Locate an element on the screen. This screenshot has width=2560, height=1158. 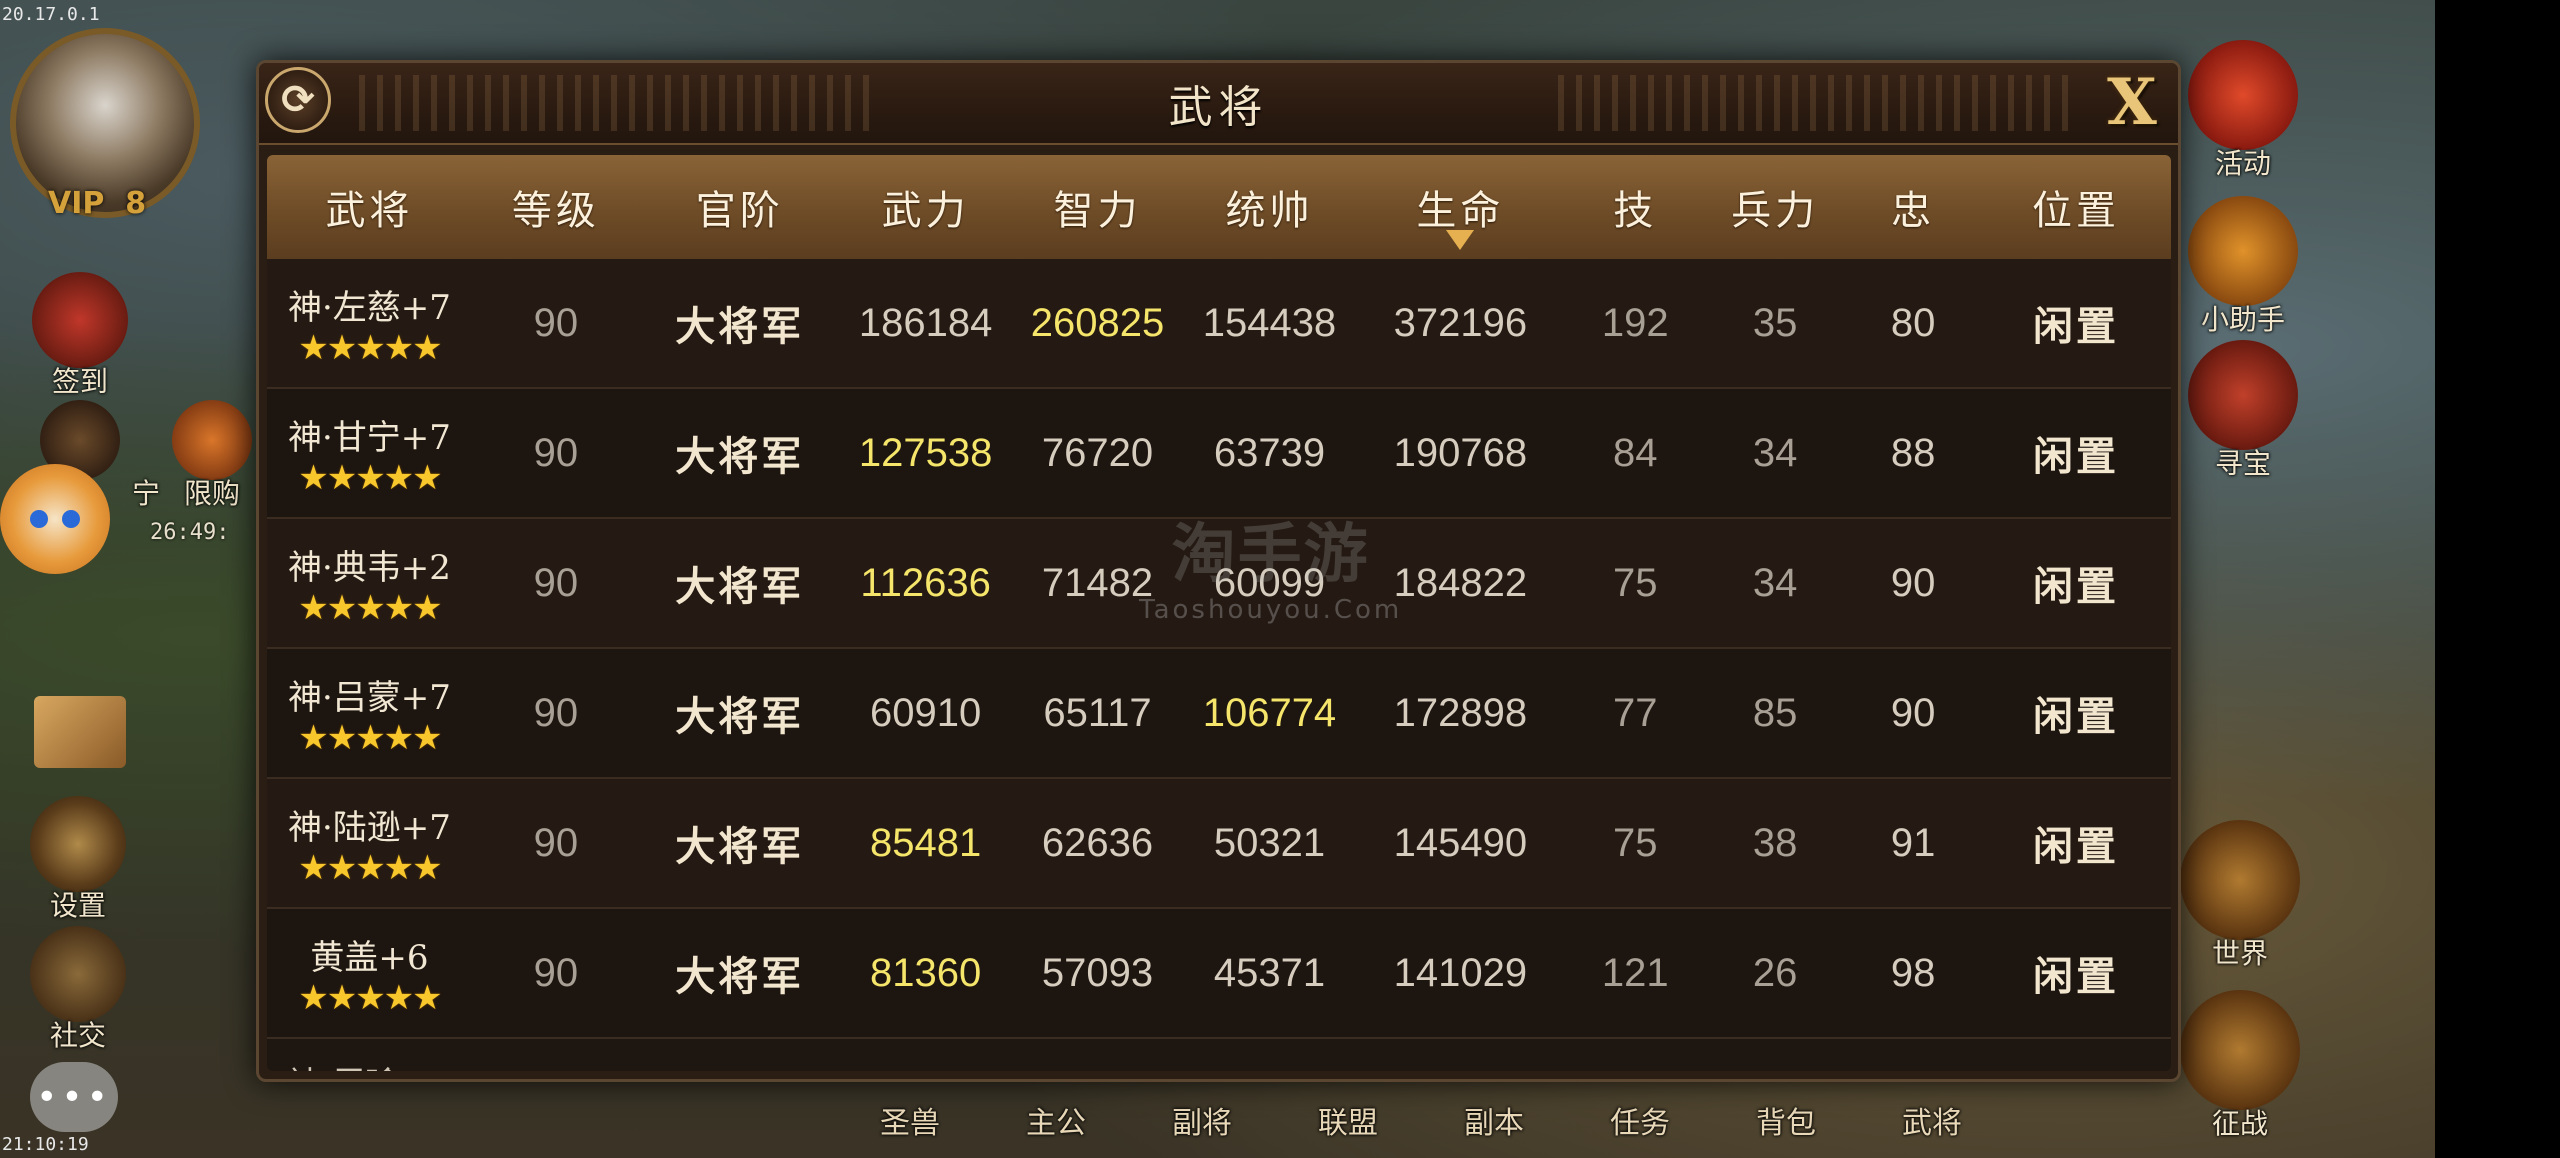
skill-cell: 121 is located at coordinates (1635, 972).